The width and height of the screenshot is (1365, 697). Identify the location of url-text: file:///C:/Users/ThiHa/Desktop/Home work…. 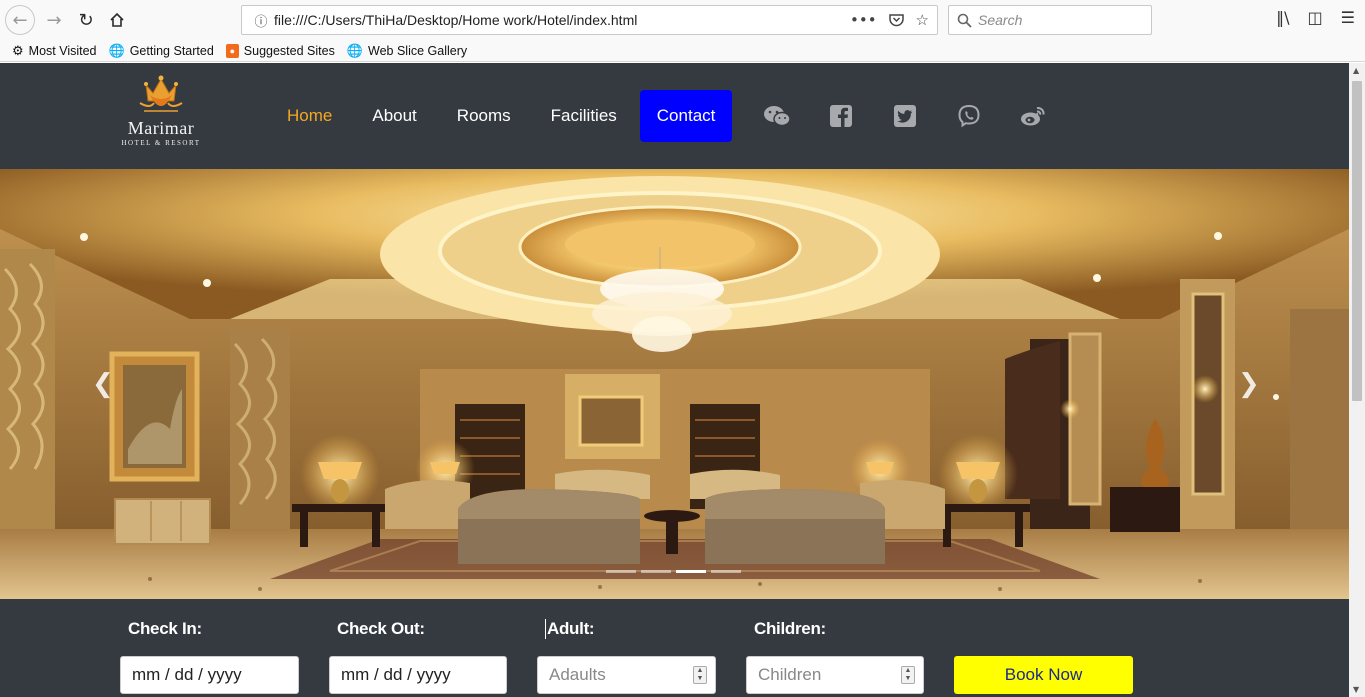
(562, 20).